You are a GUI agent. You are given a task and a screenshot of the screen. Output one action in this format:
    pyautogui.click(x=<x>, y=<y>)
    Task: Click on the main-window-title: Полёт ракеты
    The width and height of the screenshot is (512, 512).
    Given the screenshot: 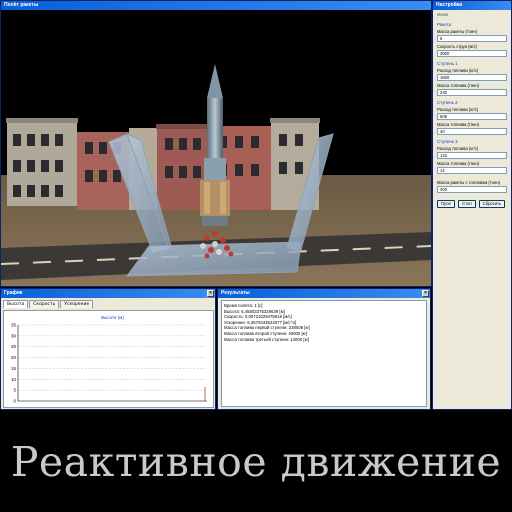 What is the action you would take?
    pyautogui.click(x=21, y=5)
    